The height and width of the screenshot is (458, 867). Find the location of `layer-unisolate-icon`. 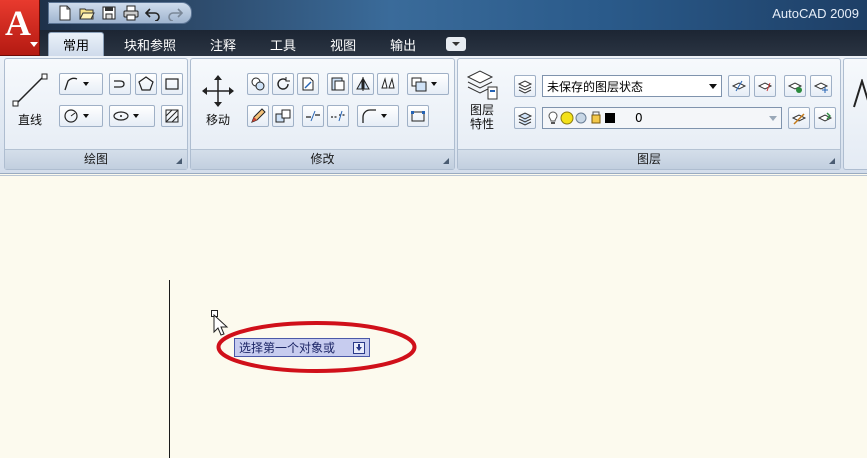

layer-unisolate-icon is located at coordinates (765, 87).